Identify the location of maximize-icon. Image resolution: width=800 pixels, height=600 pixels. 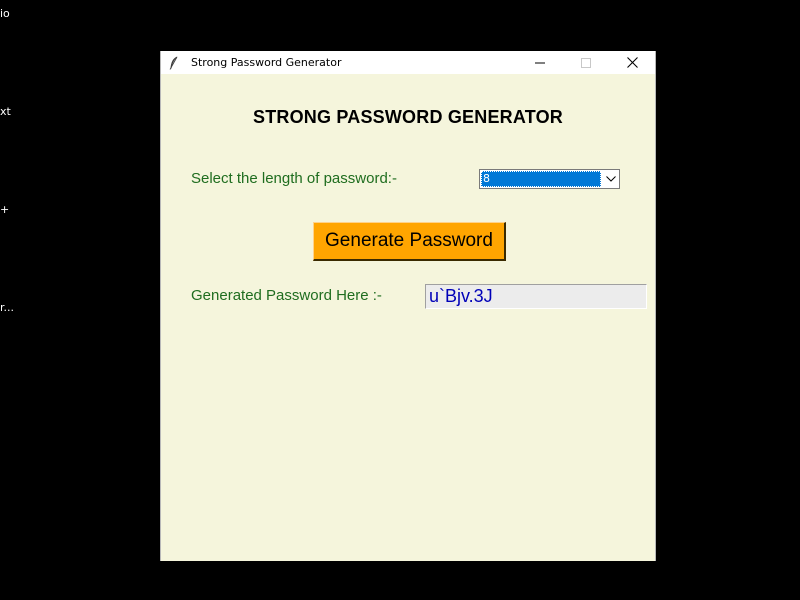
(586, 62).